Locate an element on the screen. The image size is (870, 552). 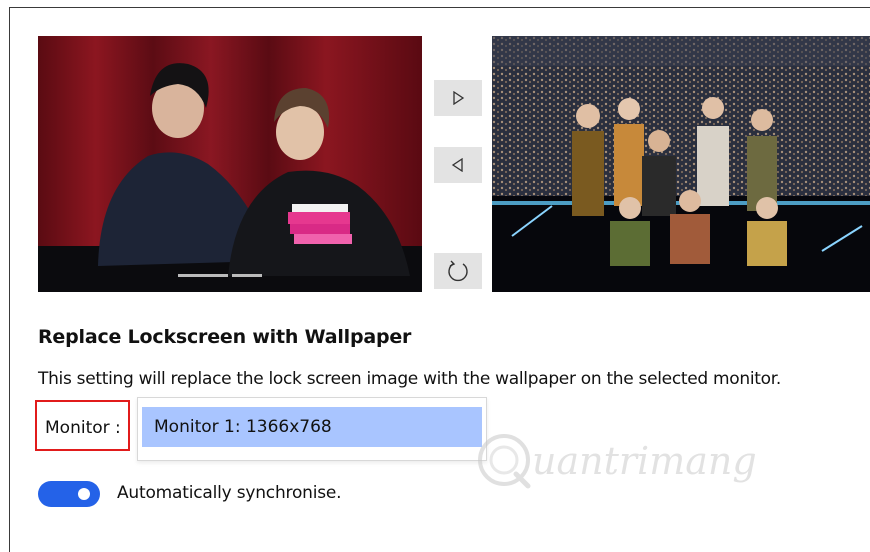
next-wallpaper-button is located at coordinates (458, 98).